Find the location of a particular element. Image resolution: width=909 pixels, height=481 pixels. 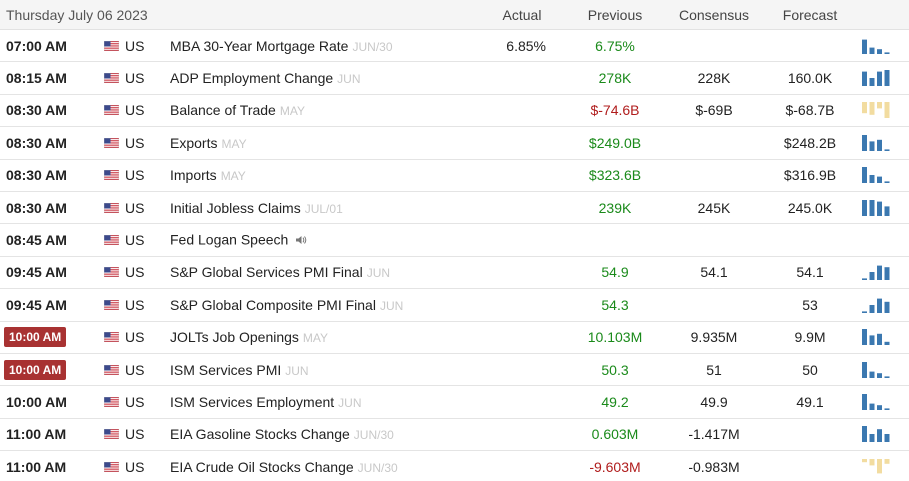

event-name: Imports MAY is located at coordinates (208, 175).